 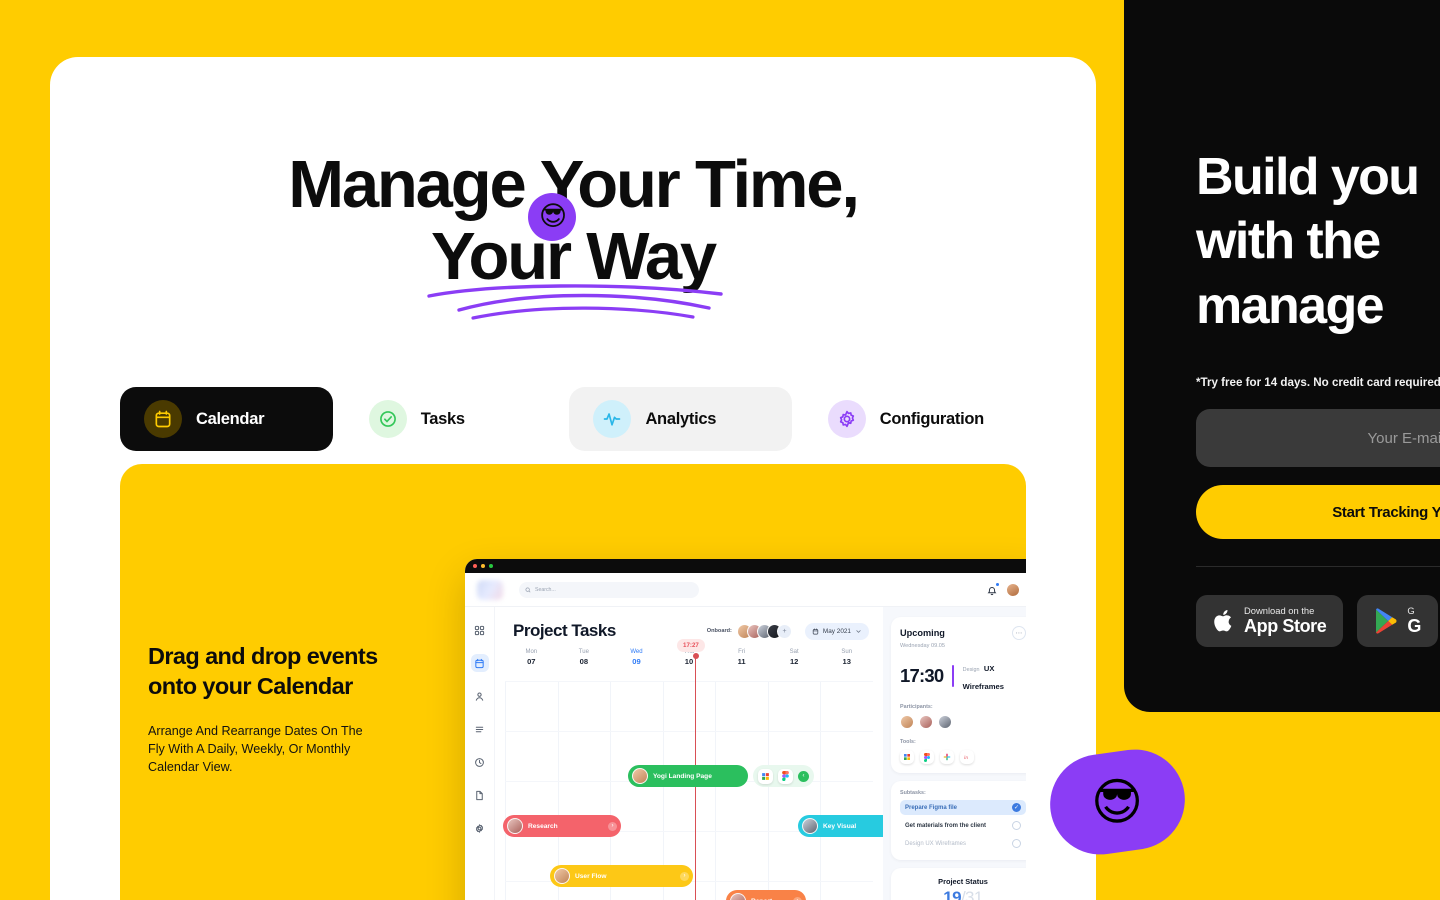 What do you see at coordinates (908, 742) in the screenshot?
I see `tools-label: Tools:` at bounding box center [908, 742].